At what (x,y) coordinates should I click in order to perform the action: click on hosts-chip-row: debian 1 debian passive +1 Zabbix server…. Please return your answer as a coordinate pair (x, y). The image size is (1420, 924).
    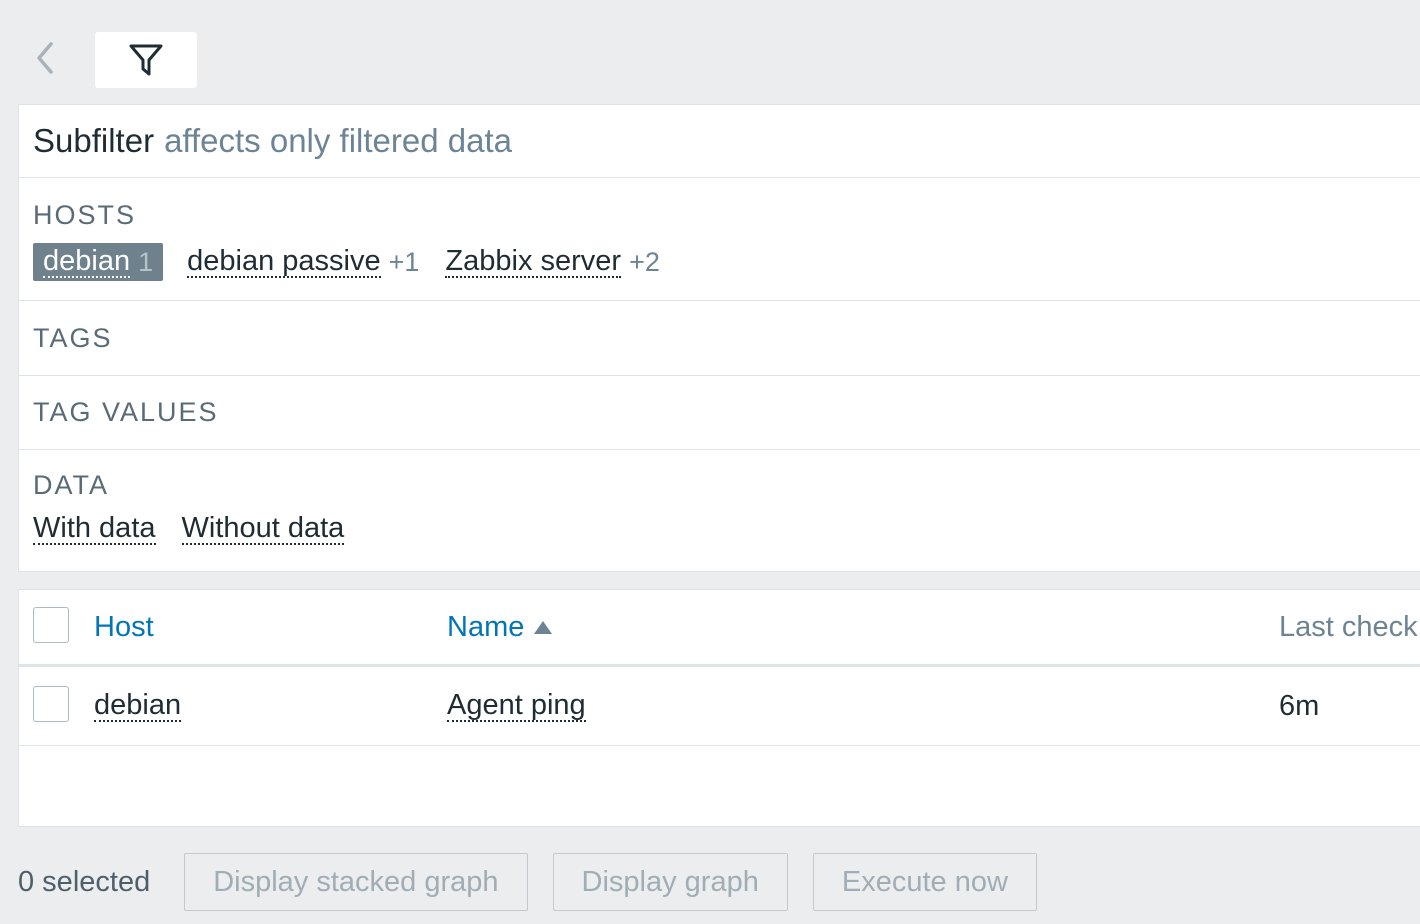
    Looking at the image, I should click on (726, 262).